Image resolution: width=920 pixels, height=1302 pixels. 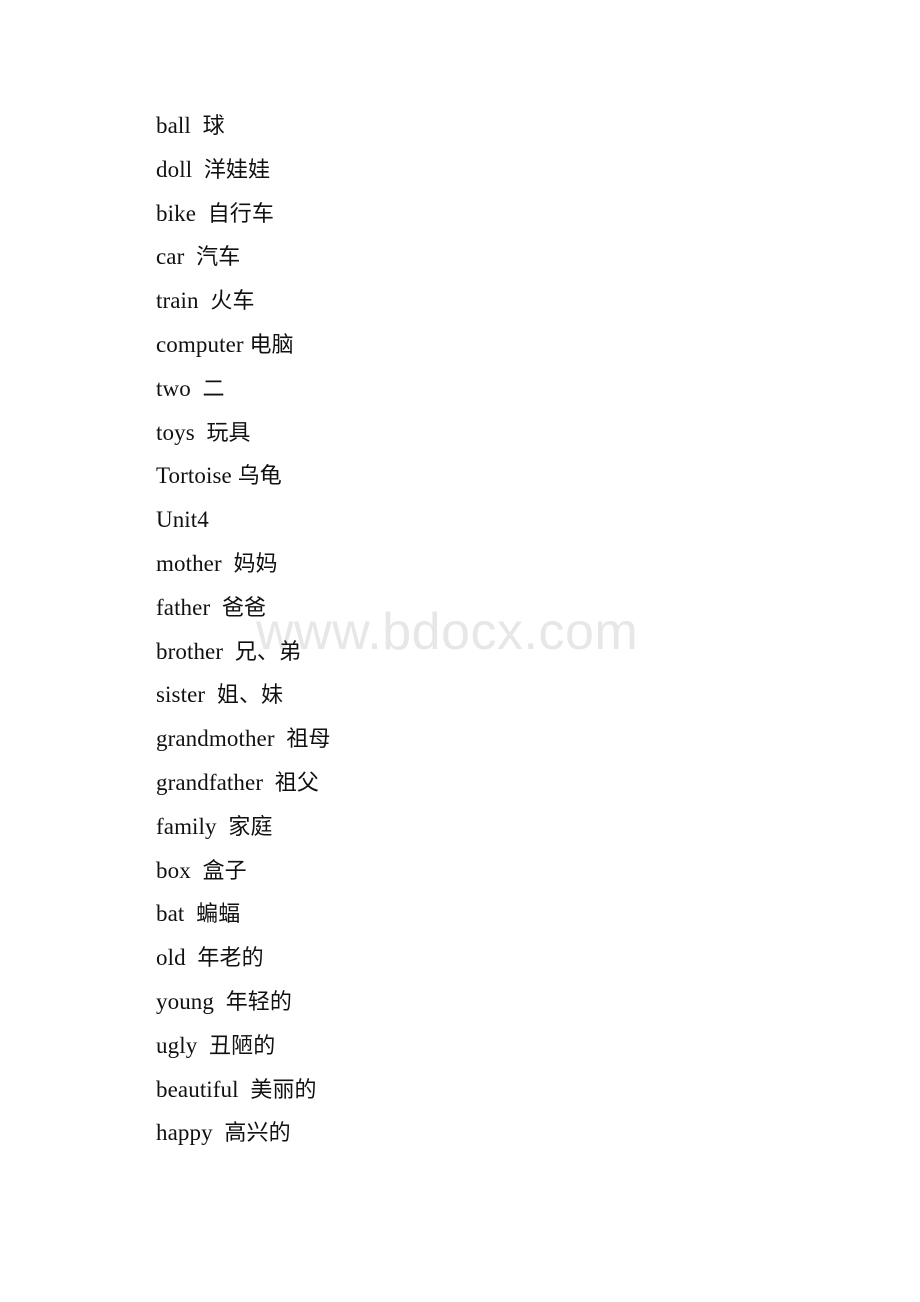 What do you see at coordinates (506, 433) in the screenshot?
I see `vocabulary-entry: toys 玩具` at bounding box center [506, 433].